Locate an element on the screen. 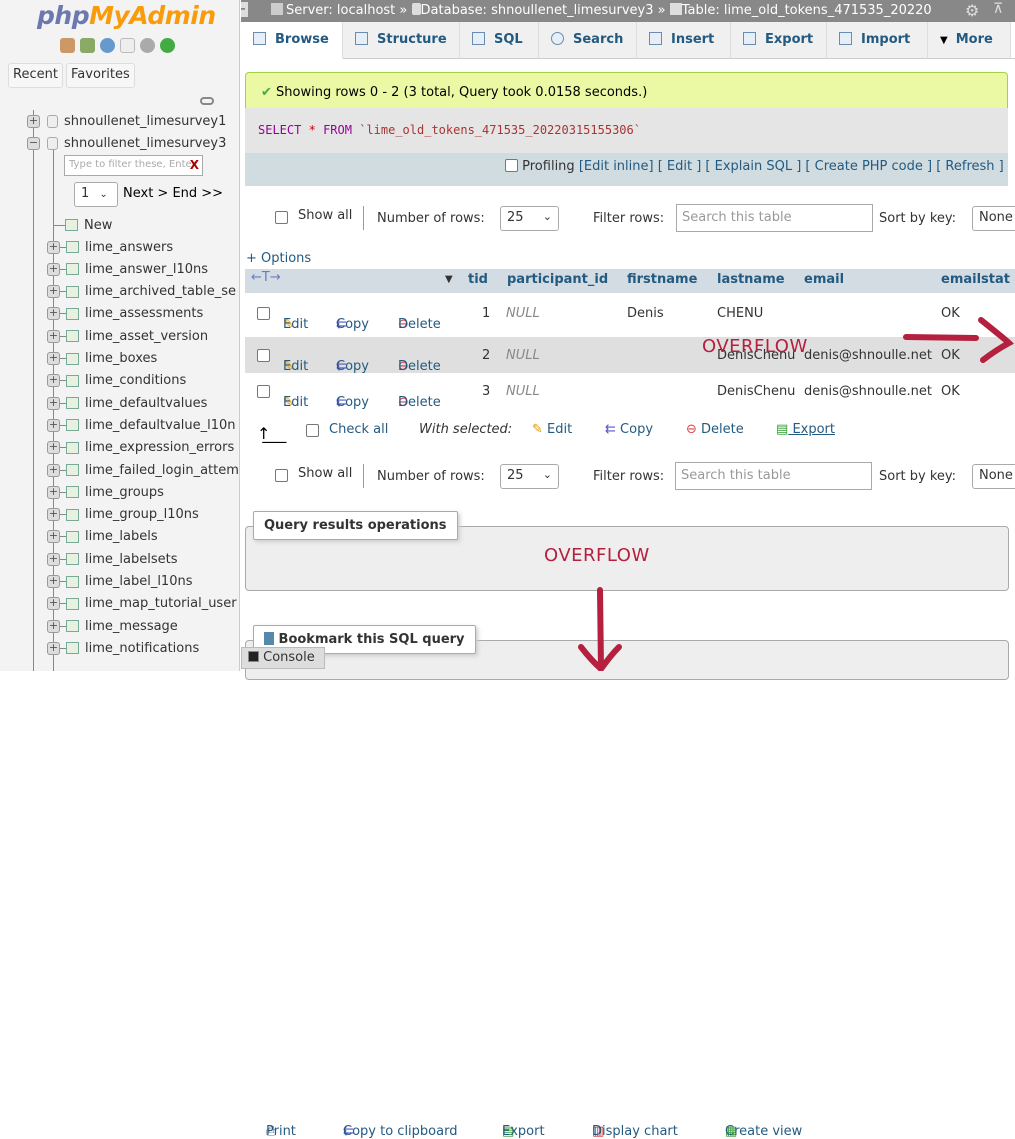 The height and width of the screenshot is (1139, 1015). back-arrow-icon: ← is located at coordinates (244, 9).